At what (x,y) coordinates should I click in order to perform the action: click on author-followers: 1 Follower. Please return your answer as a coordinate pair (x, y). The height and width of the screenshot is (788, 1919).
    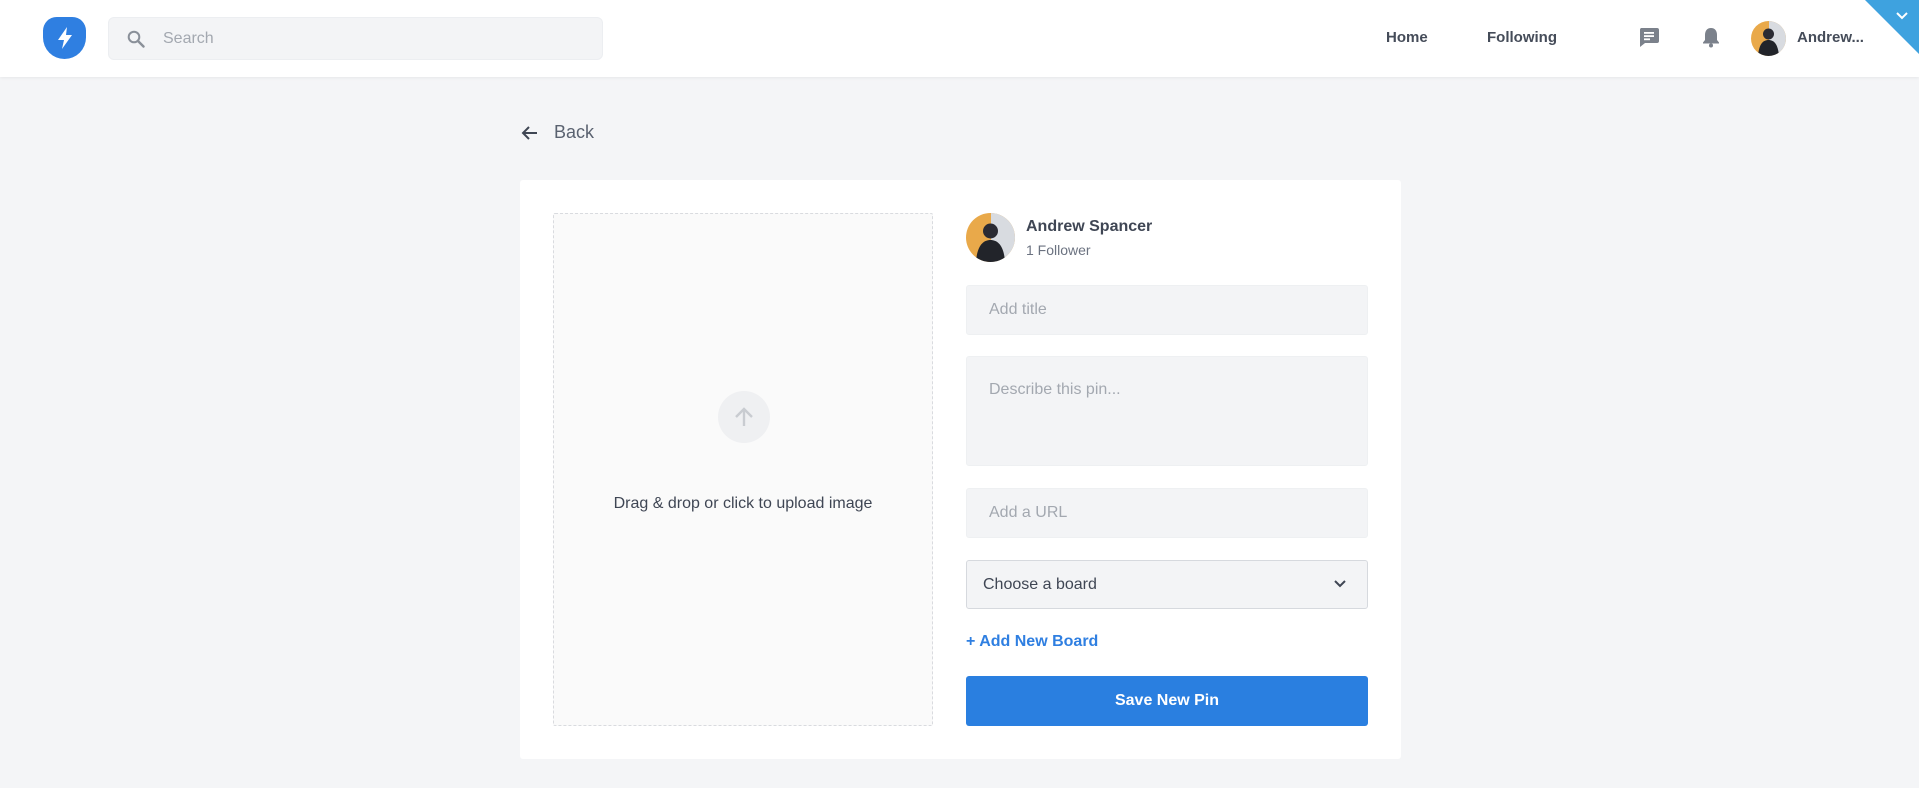
    Looking at the image, I should click on (1058, 250).